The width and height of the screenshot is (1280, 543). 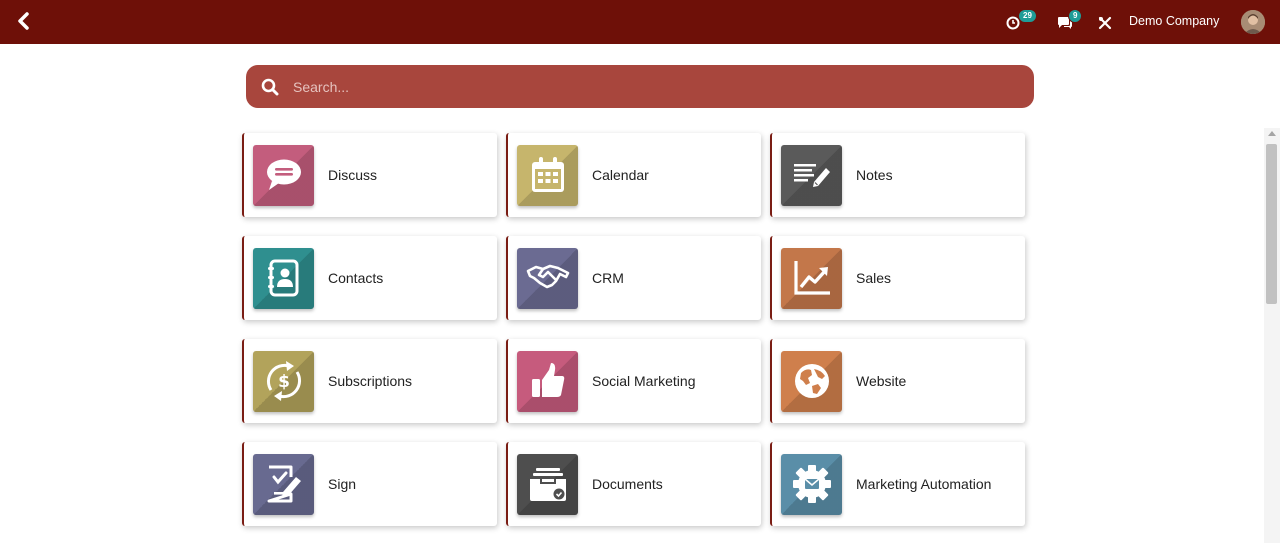 I want to click on app-label: Sign, so click(x=342, y=484).